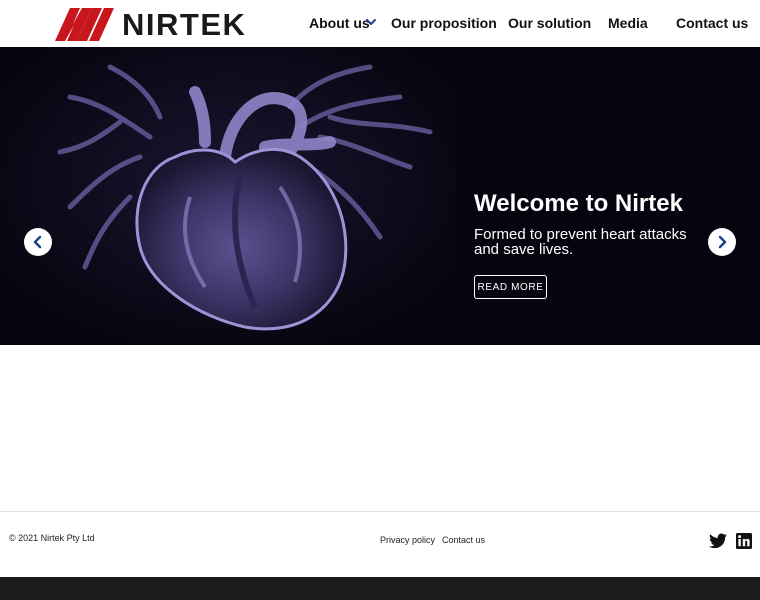 The image size is (760, 600). I want to click on chevron-left-icon, so click(37, 242).